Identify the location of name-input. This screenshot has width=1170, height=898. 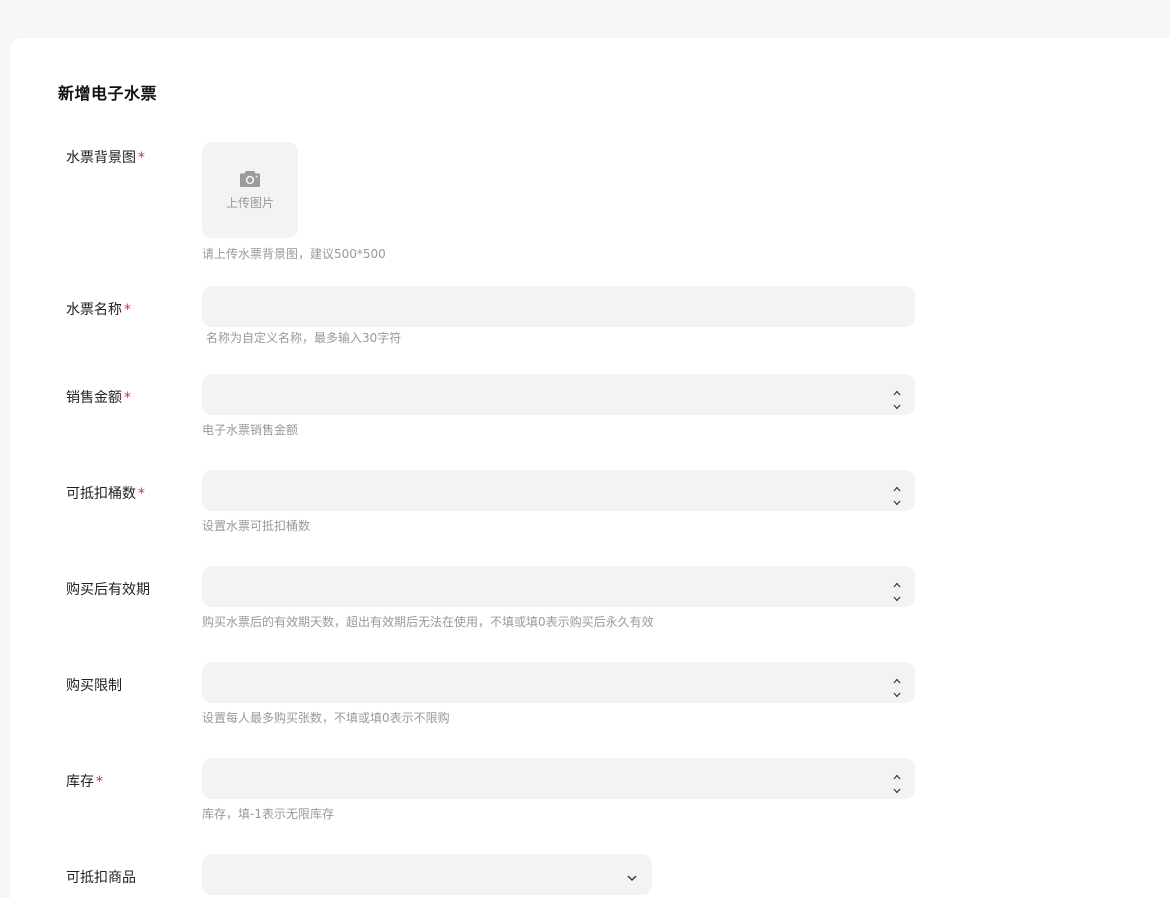
(558, 306).